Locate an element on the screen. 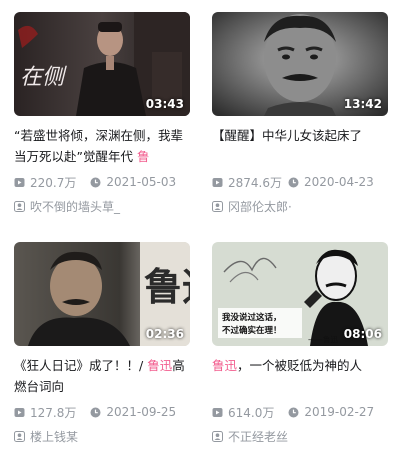 The width and height of the screenshot is (411, 465). video-title-text: 《狂人日记》成了！！/ is located at coordinates (81, 365).